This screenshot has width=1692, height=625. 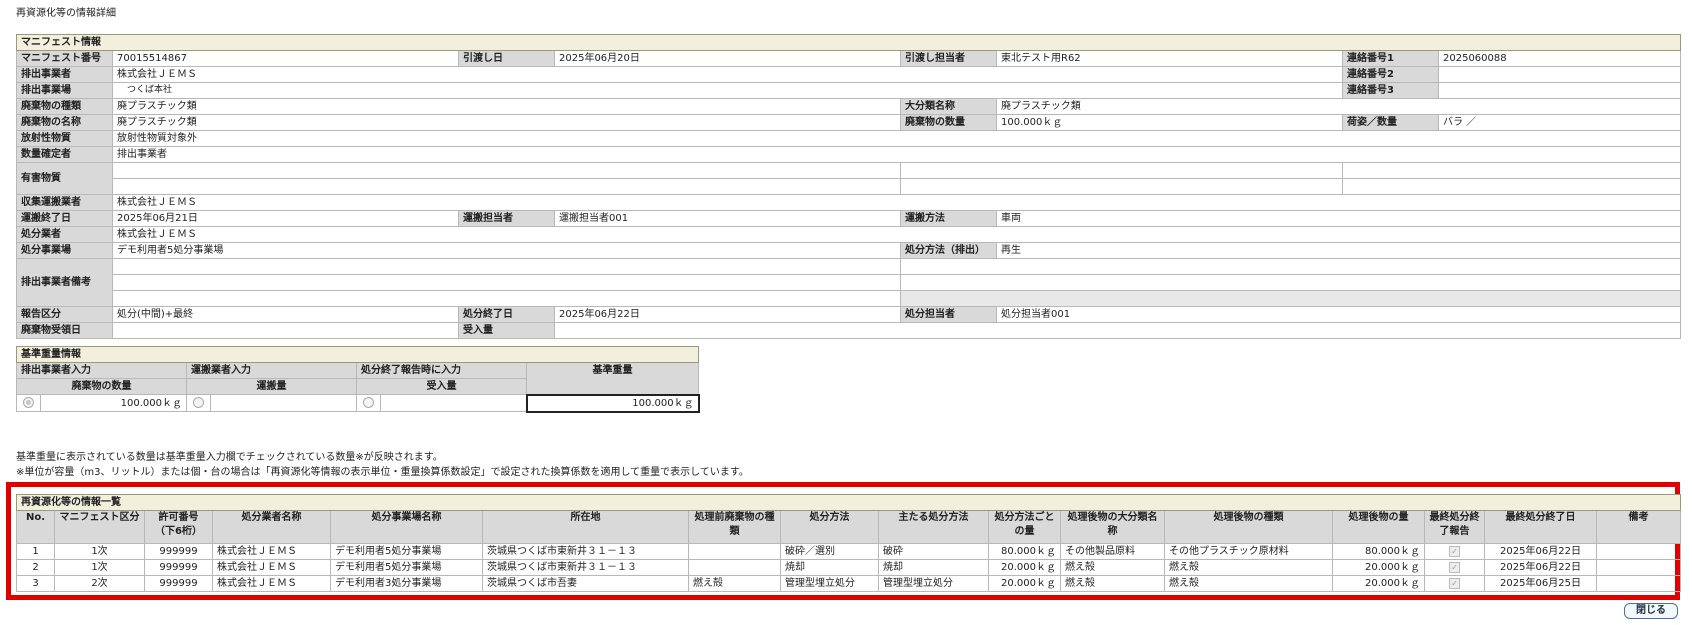 I want to click on table-cell: 2次, so click(x=99, y=583).